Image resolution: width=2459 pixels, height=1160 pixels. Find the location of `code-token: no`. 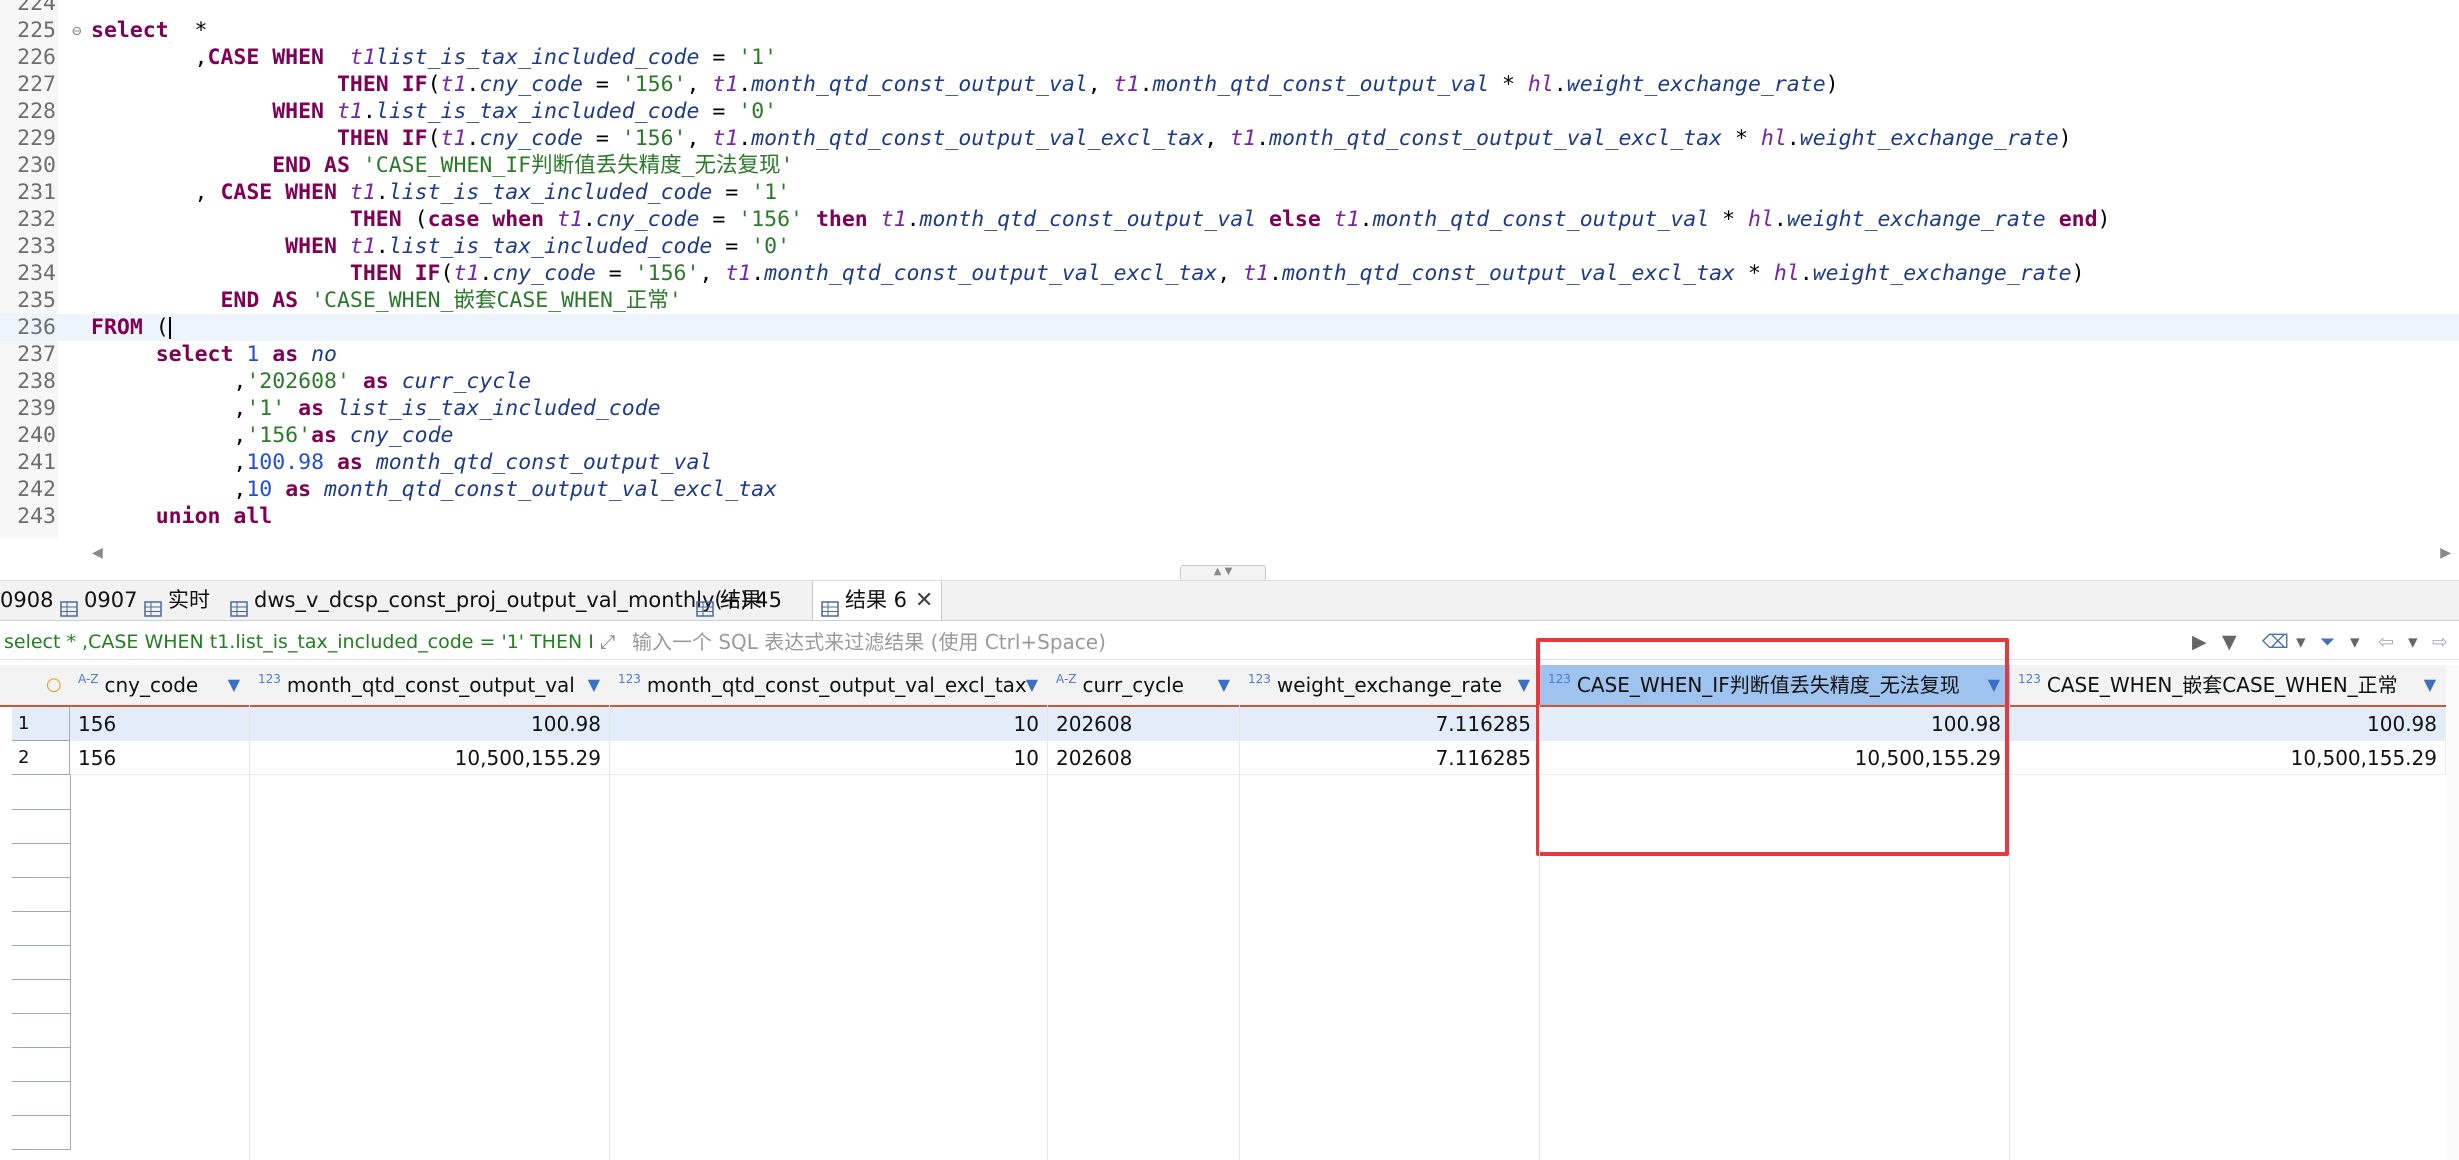

code-token: no is located at coordinates (324, 354).